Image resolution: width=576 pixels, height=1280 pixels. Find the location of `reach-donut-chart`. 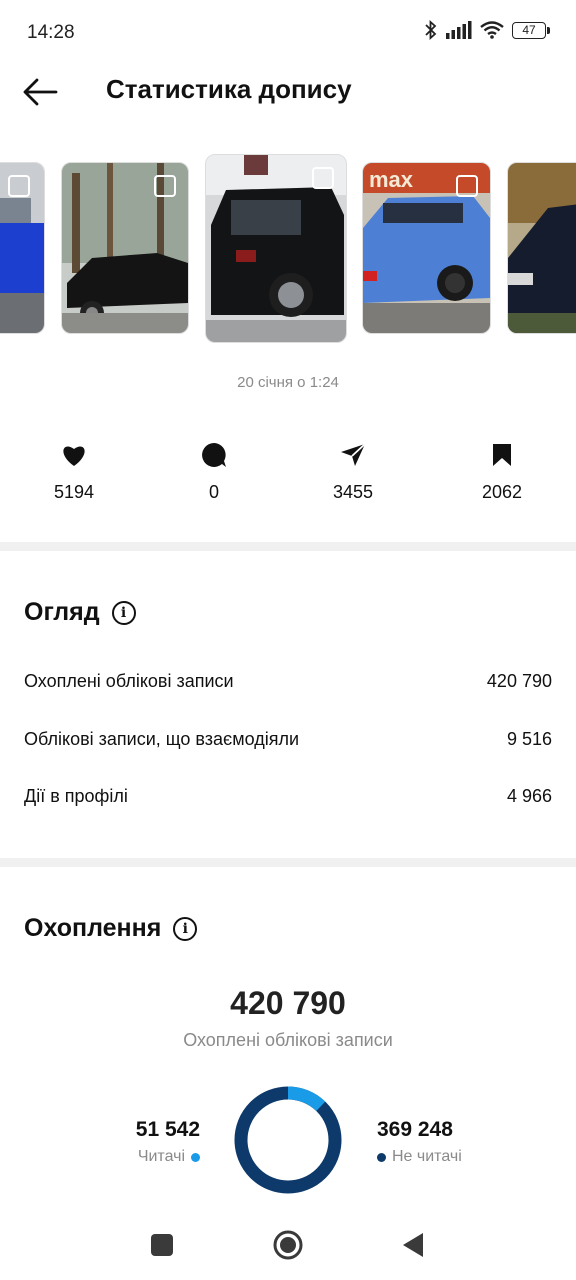

reach-donut-chart is located at coordinates (288, 1140).